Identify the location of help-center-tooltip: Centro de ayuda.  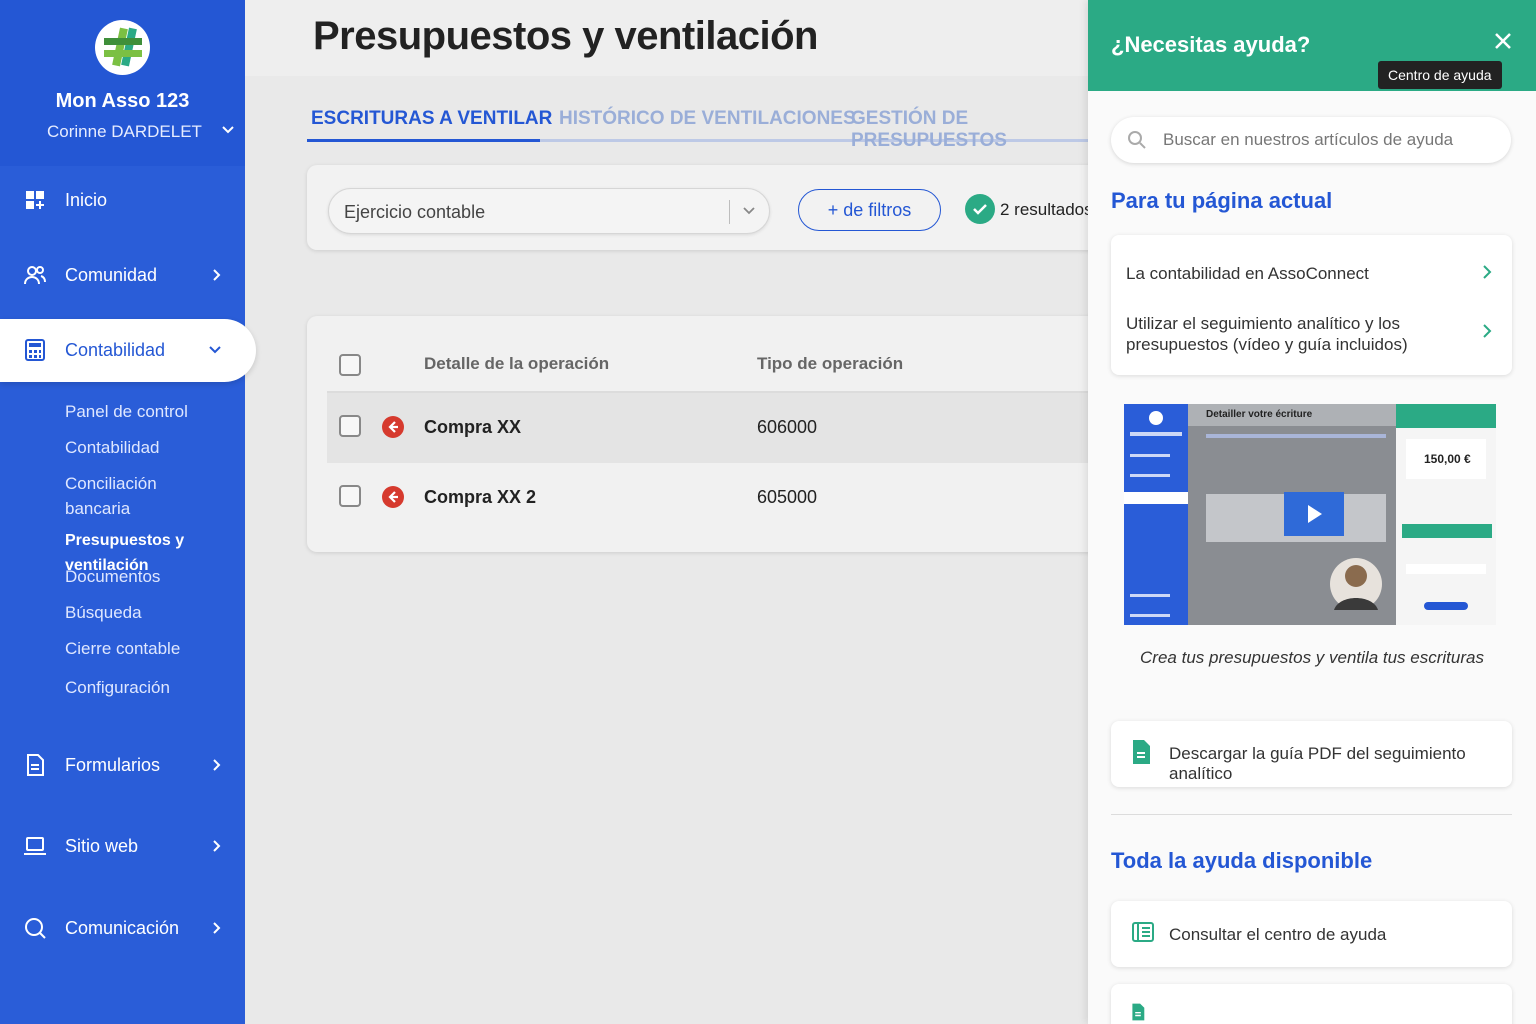
(1440, 75).